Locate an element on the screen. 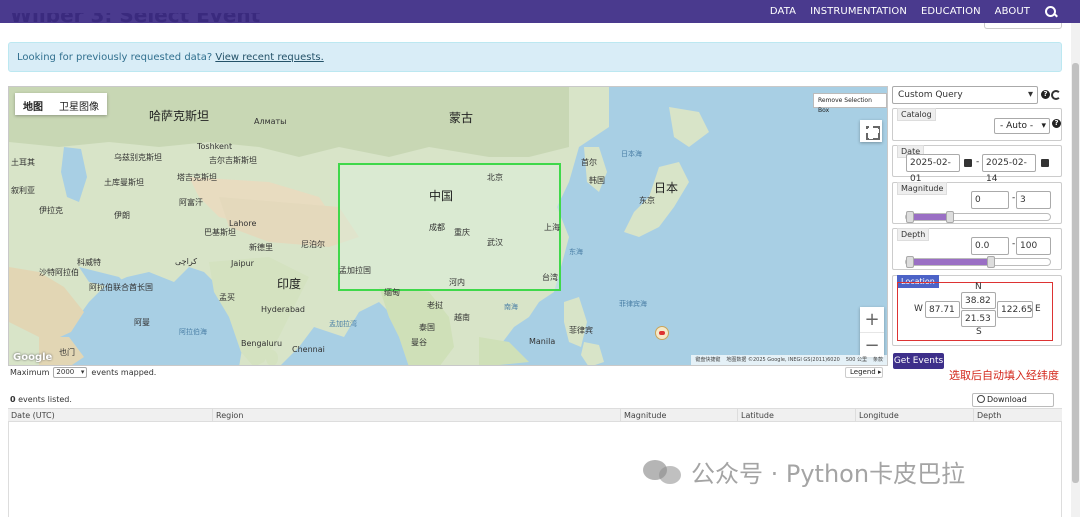  date-end-calendar-icon is located at coordinates (1045, 163).